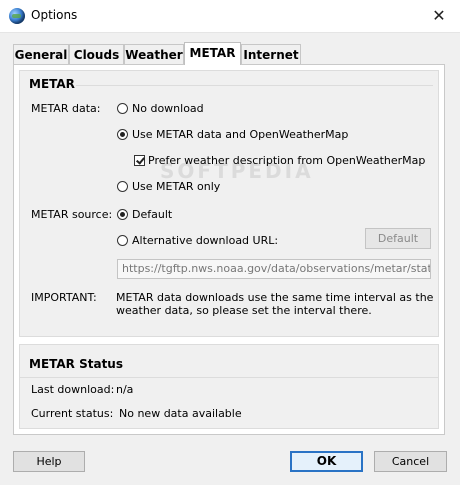 This screenshot has height=485, width=460. I want to click on alternative-url-radio, so click(122, 240).